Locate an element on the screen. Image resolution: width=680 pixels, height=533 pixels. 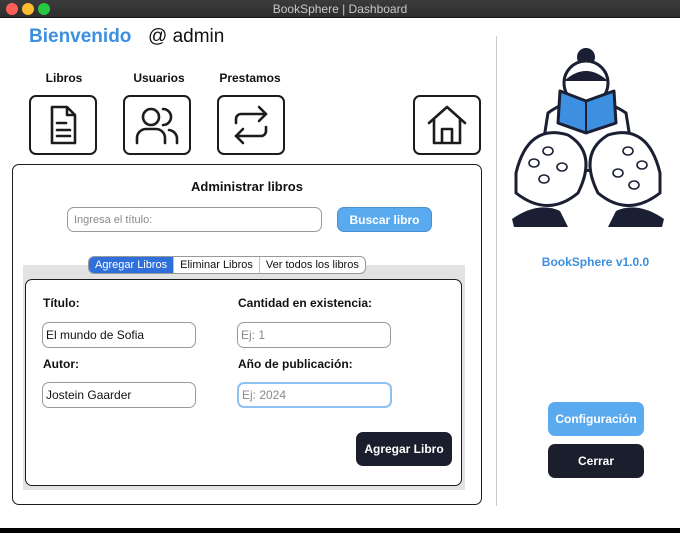
author-label: Autor: is located at coordinates (61, 364).